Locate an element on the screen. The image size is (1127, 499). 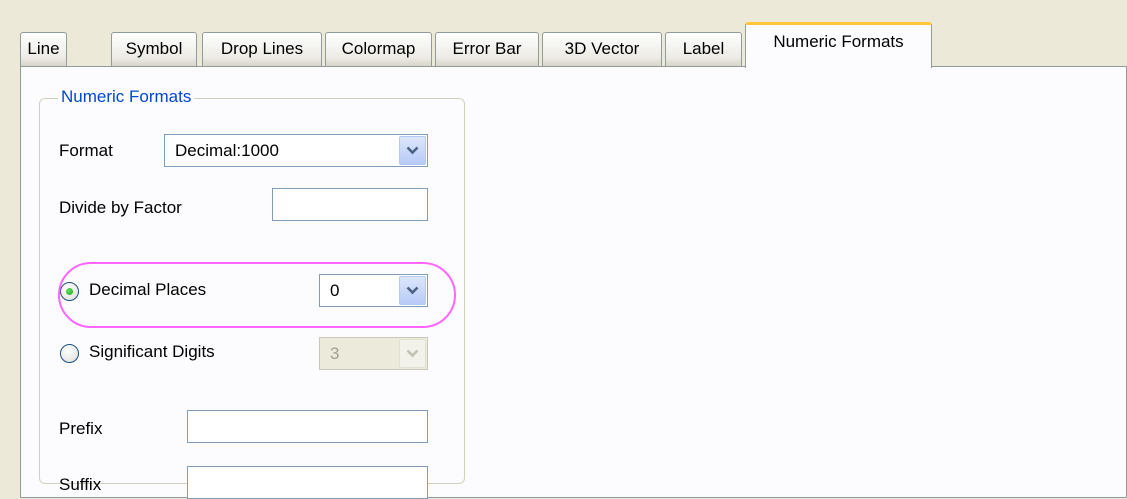
tab-label: Label is located at coordinates (703, 49).